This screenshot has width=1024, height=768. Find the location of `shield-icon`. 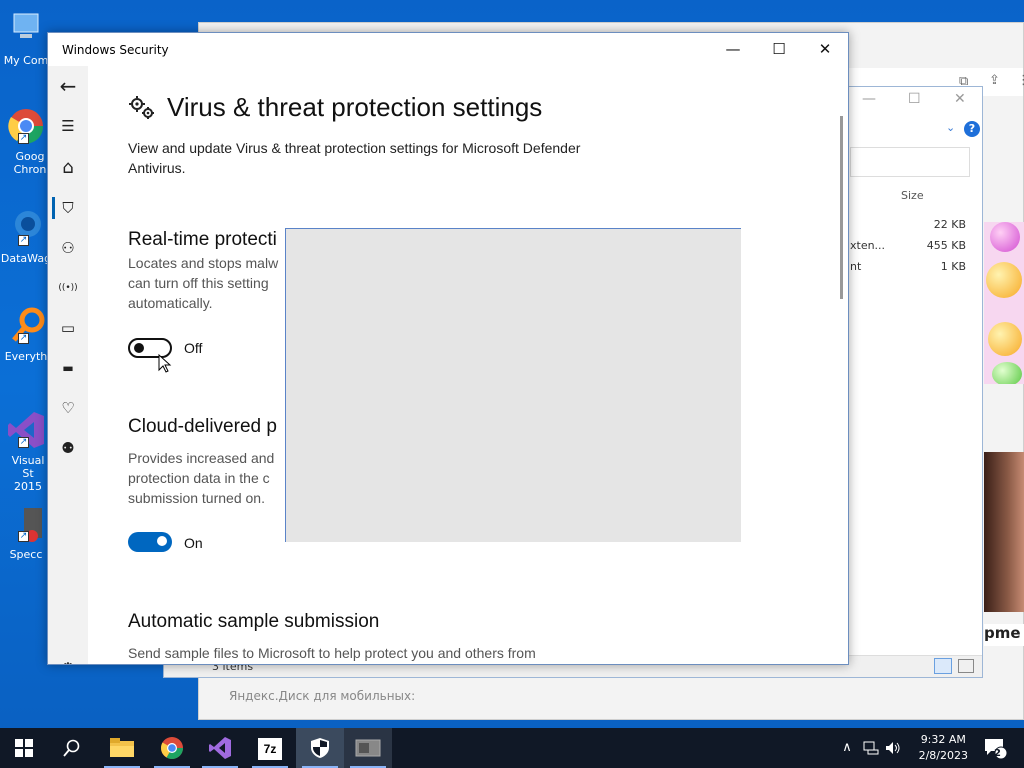

shield-icon is located at coordinates (320, 748).